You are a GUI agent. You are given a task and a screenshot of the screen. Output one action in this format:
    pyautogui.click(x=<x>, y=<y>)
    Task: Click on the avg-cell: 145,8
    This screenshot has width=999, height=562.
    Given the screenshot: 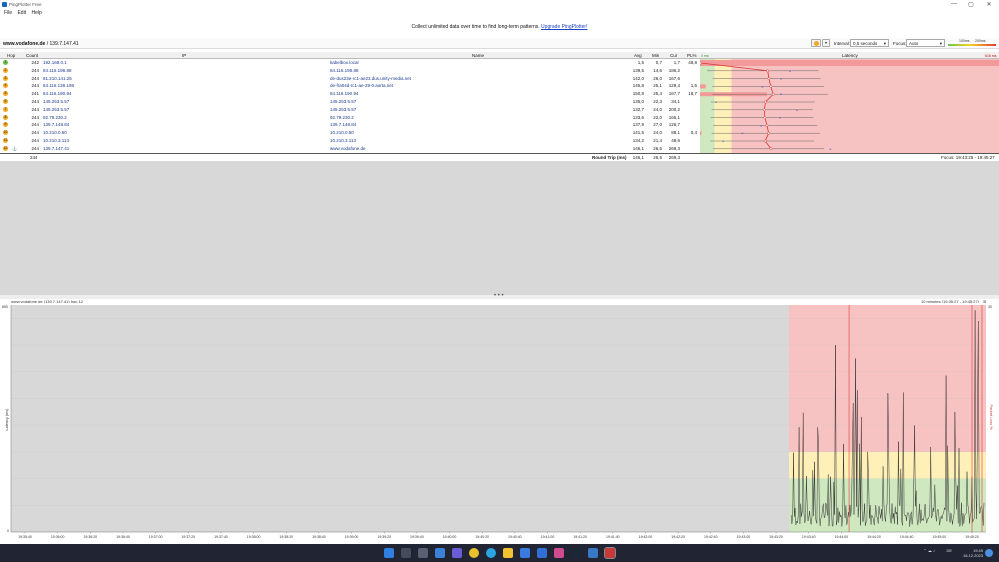 What is the action you would take?
    pyautogui.click(x=638, y=86)
    